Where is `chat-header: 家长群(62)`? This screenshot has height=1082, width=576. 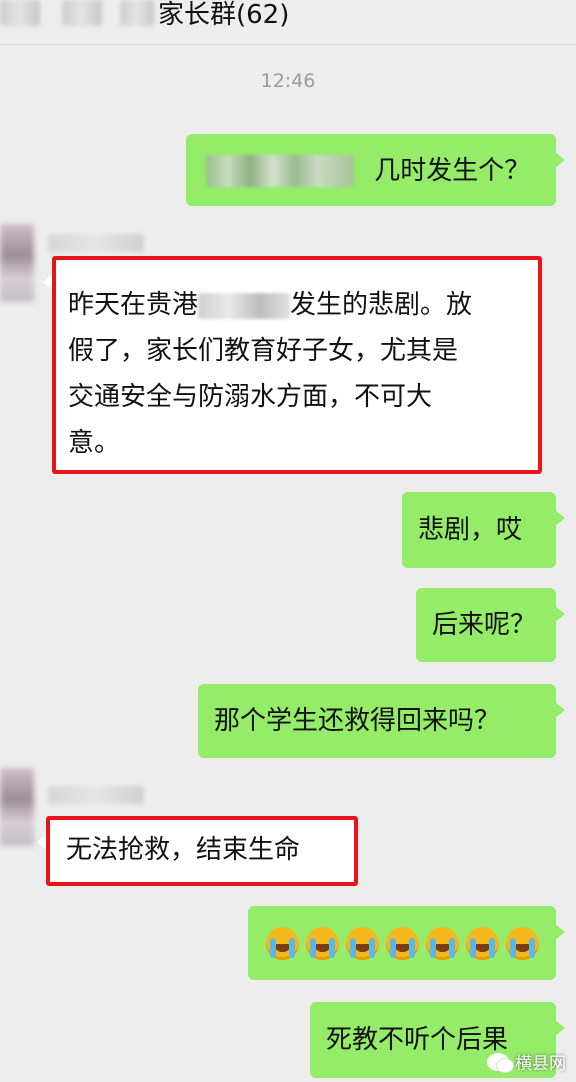
chat-header: 家长群(62) is located at coordinates (288, 22).